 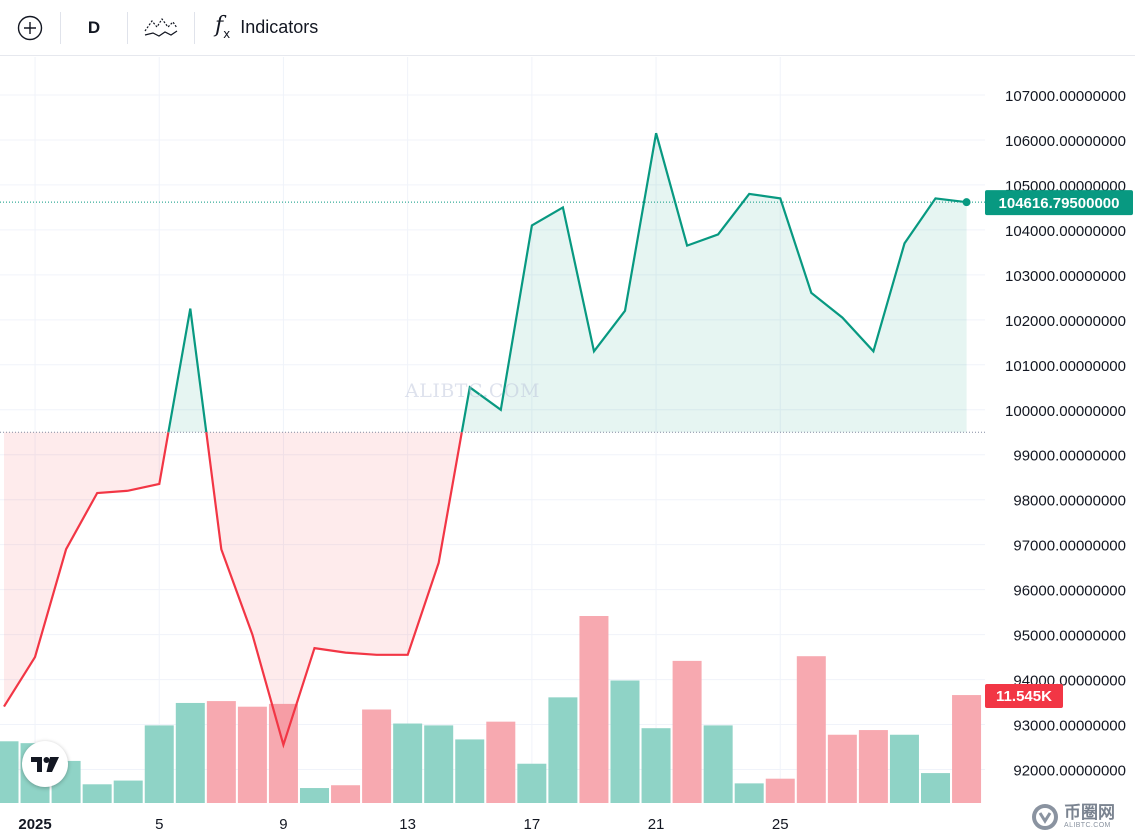 I want to click on x-tick-label: 5, so click(x=159, y=824).